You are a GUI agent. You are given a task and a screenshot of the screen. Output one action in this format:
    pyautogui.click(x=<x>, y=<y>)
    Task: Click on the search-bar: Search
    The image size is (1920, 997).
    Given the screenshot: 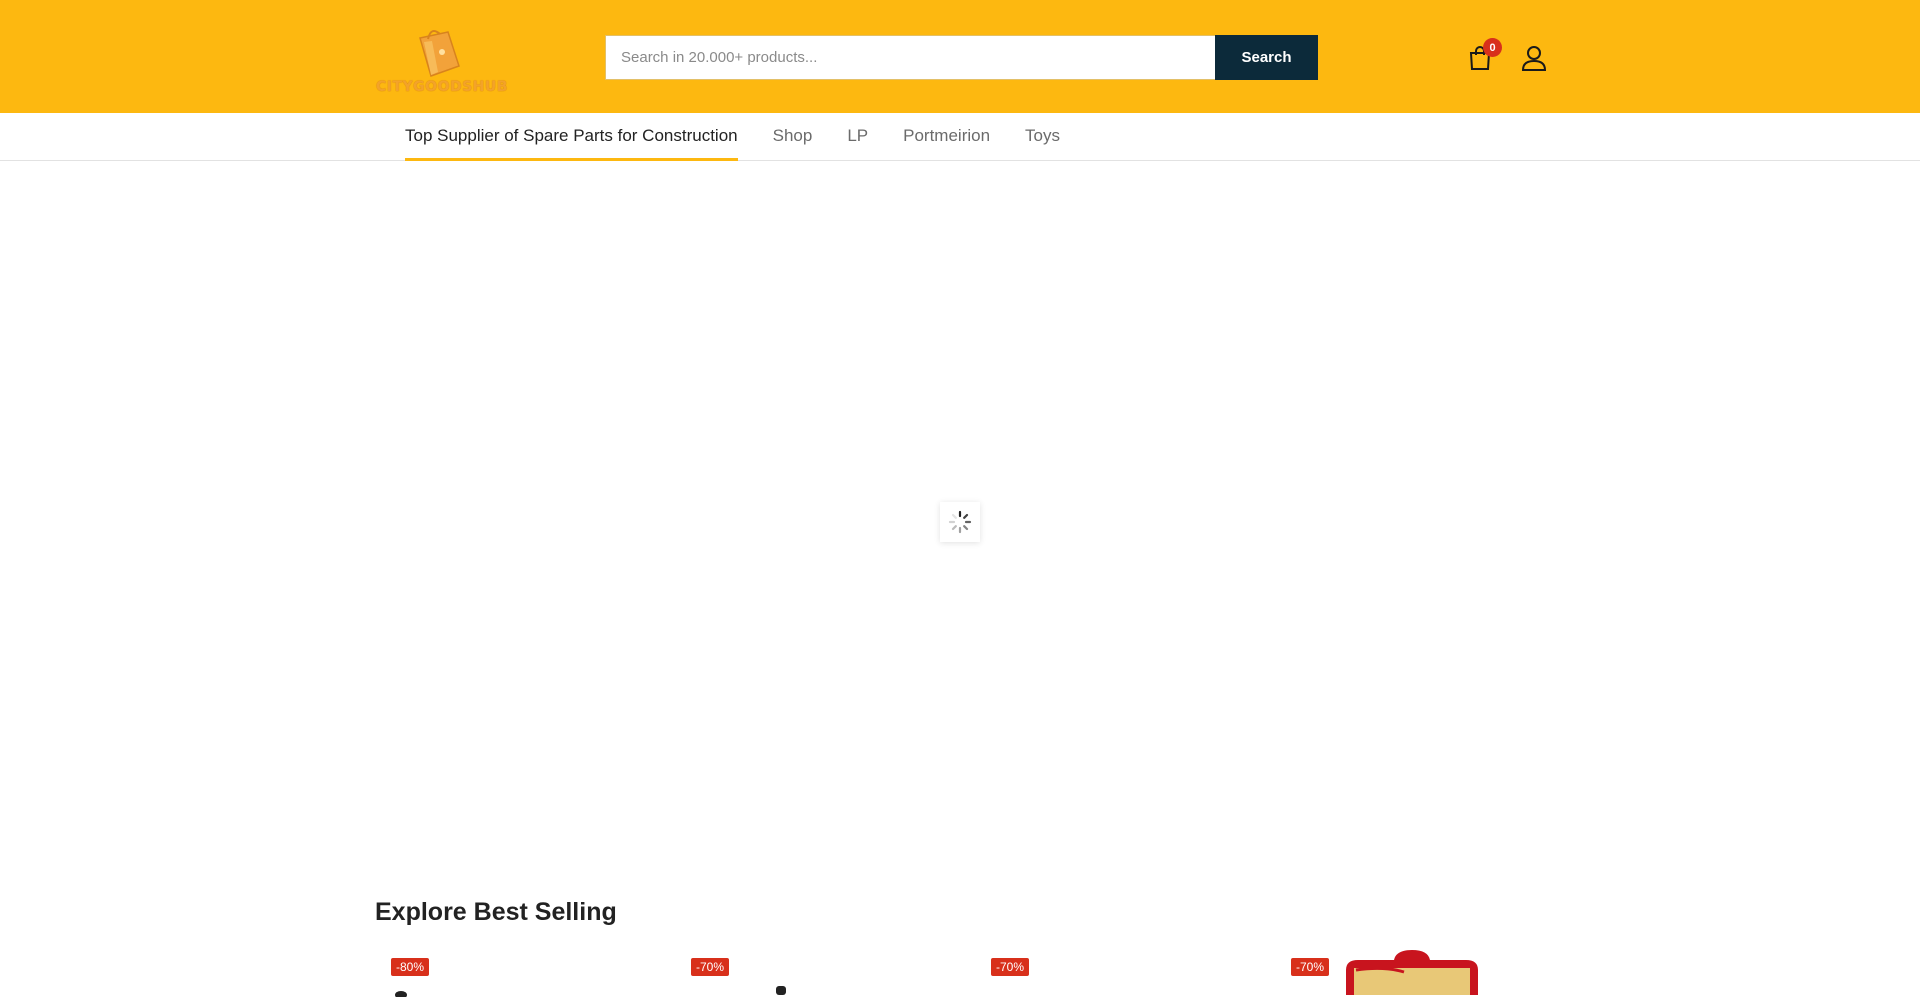 What is the action you would take?
    pyautogui.click(x=961, y=57)
    